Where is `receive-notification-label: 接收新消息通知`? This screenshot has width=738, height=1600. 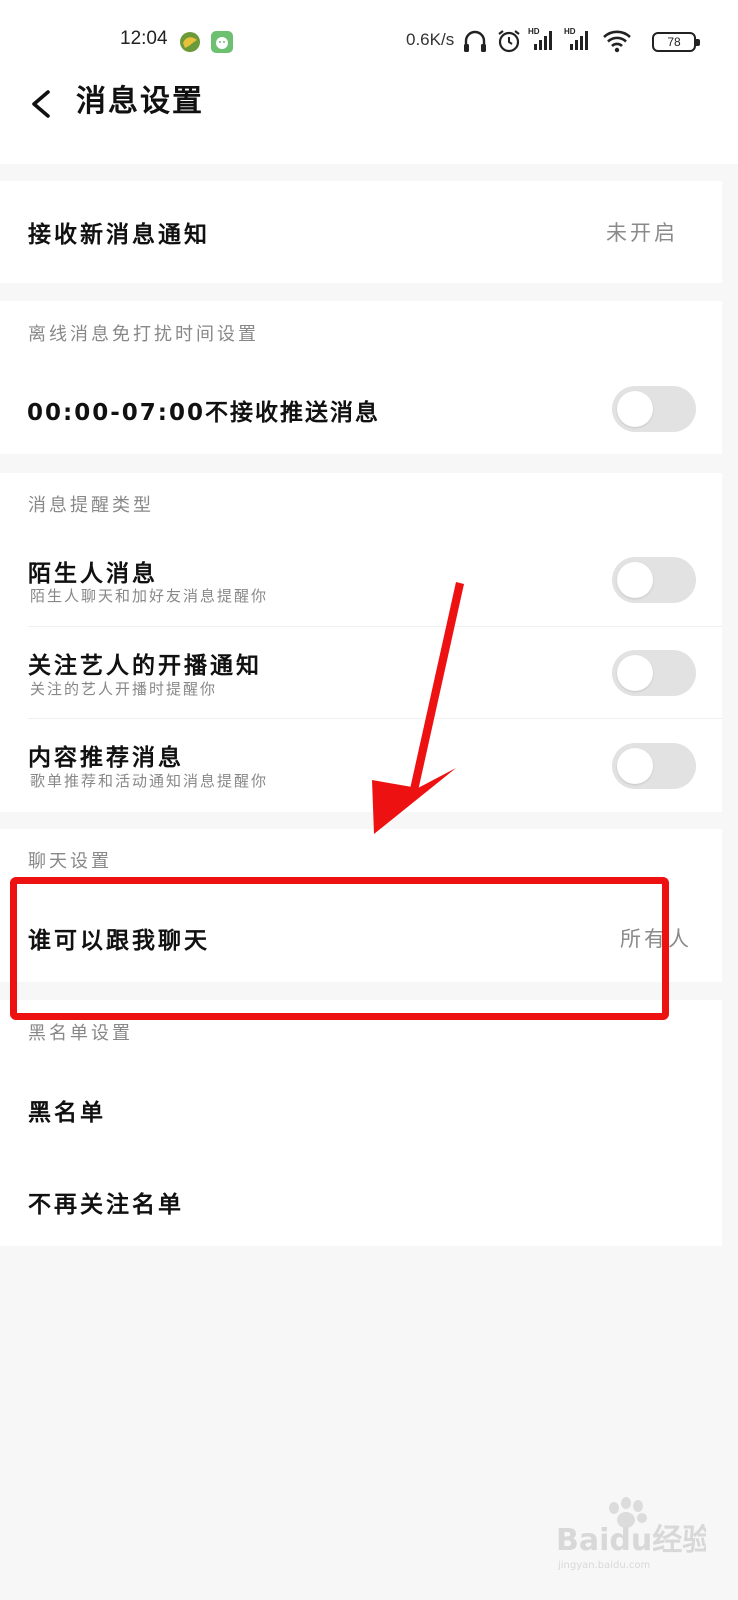 receive-notification-label: 接收新消息通知 is located at coordinates (119, 235).